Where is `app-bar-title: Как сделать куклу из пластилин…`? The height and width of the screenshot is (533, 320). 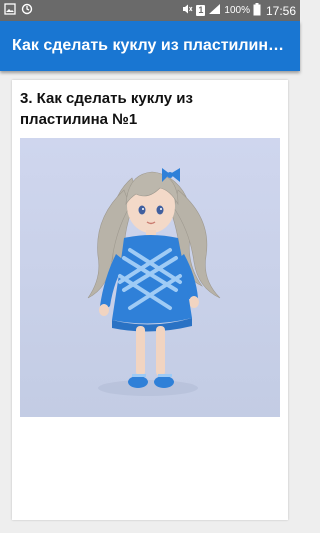 app-bar-title: Как сделать куклу из пластилин… is located at coordinates (148, 45).